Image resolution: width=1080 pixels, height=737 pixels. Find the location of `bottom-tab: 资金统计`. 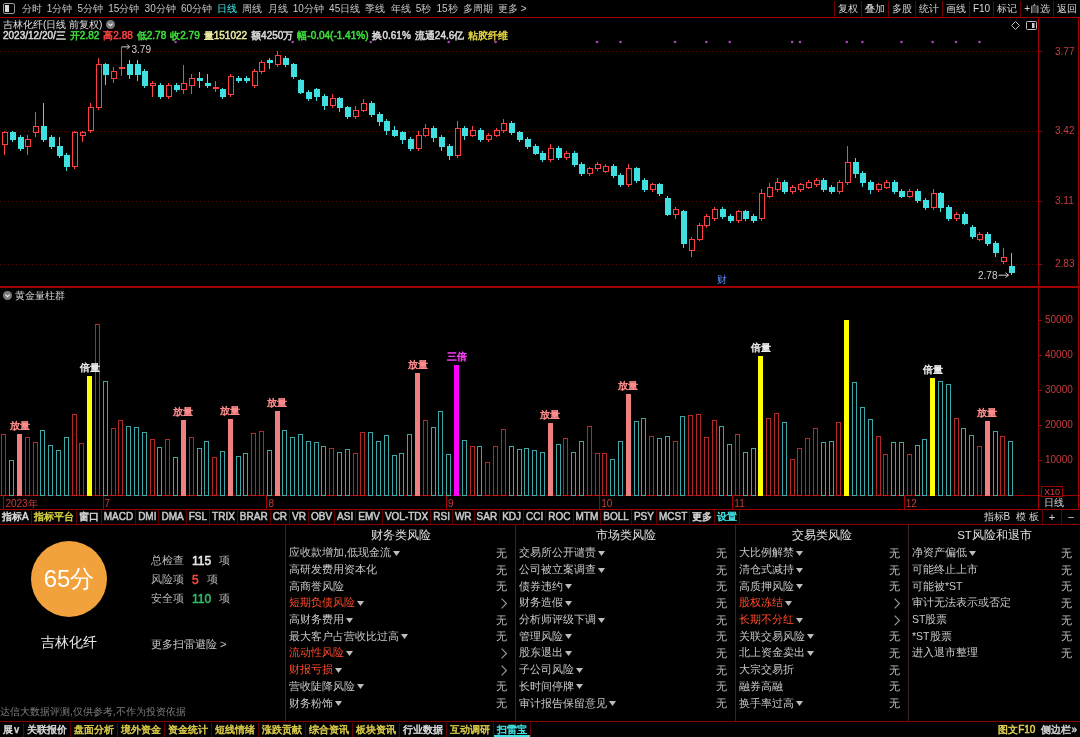

bottom-tab: 资金统计 is located at coordinates (189, 729).